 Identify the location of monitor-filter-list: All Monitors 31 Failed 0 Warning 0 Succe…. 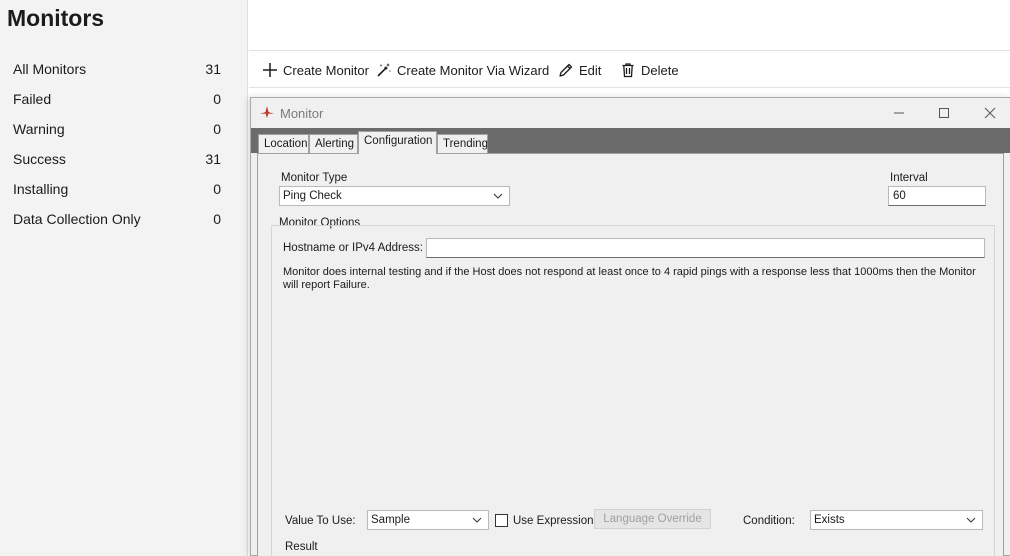
(124, 144).